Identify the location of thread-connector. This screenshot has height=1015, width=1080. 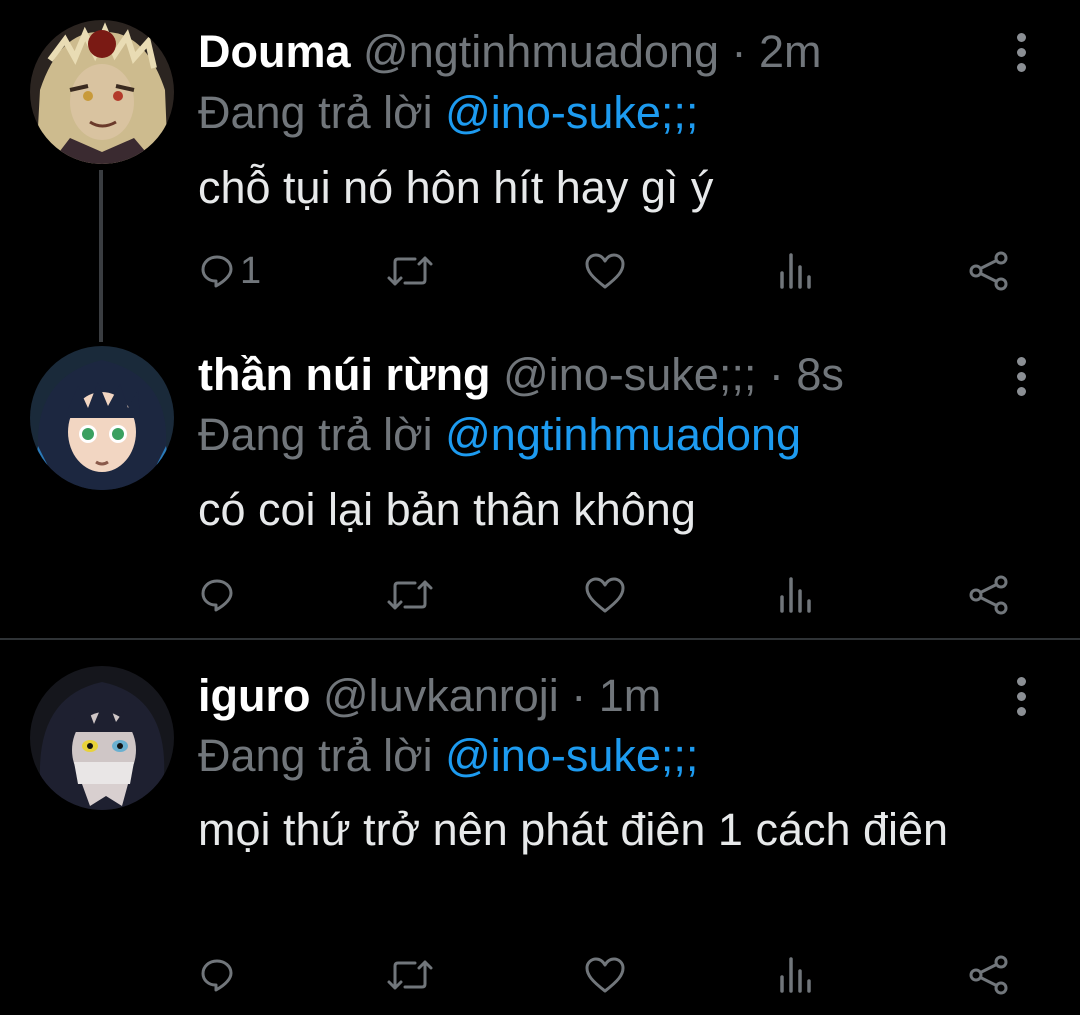
(101, 336).